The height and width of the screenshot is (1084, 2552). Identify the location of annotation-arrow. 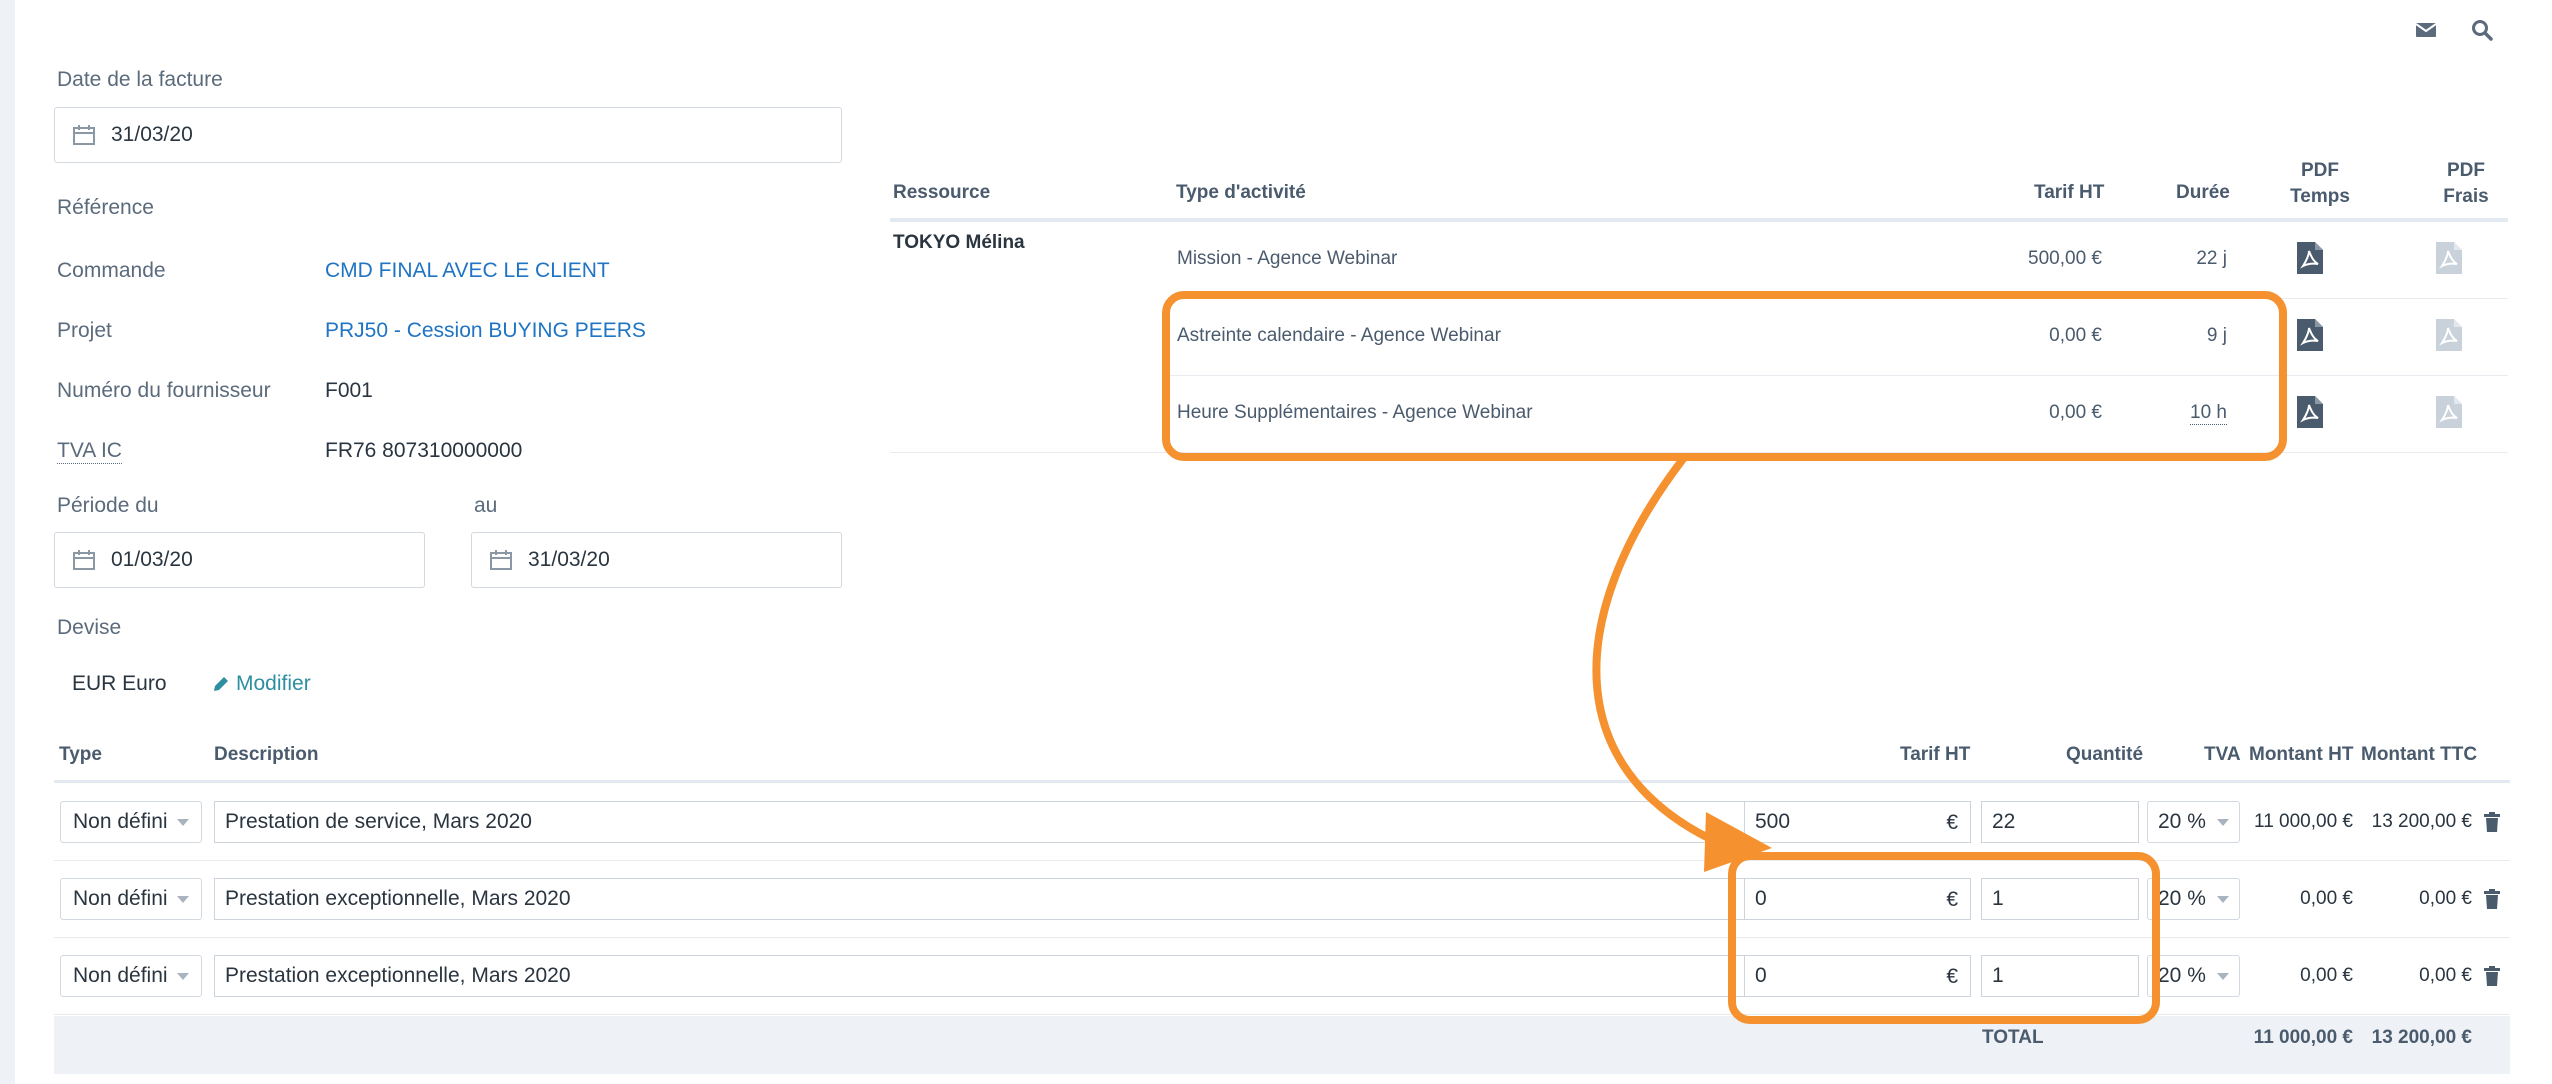
(1682, 663).